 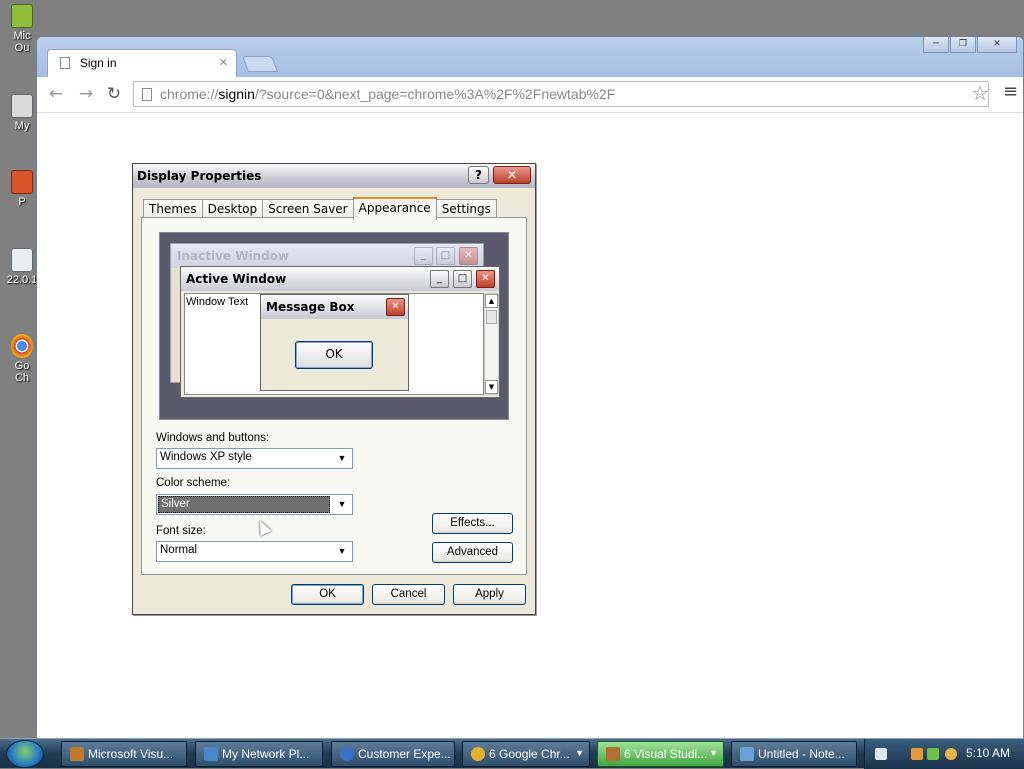 What do you see at coordinates (963, 45) in the screenshot?
I see `maximize-button: ❐` at bounding box center [963, 45].